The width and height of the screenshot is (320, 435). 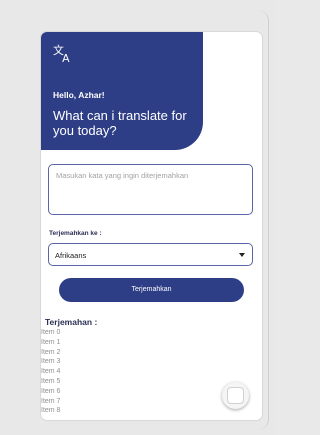 I want to click on headline-text: What can i translate for you today?, so click(x=120, y=123).